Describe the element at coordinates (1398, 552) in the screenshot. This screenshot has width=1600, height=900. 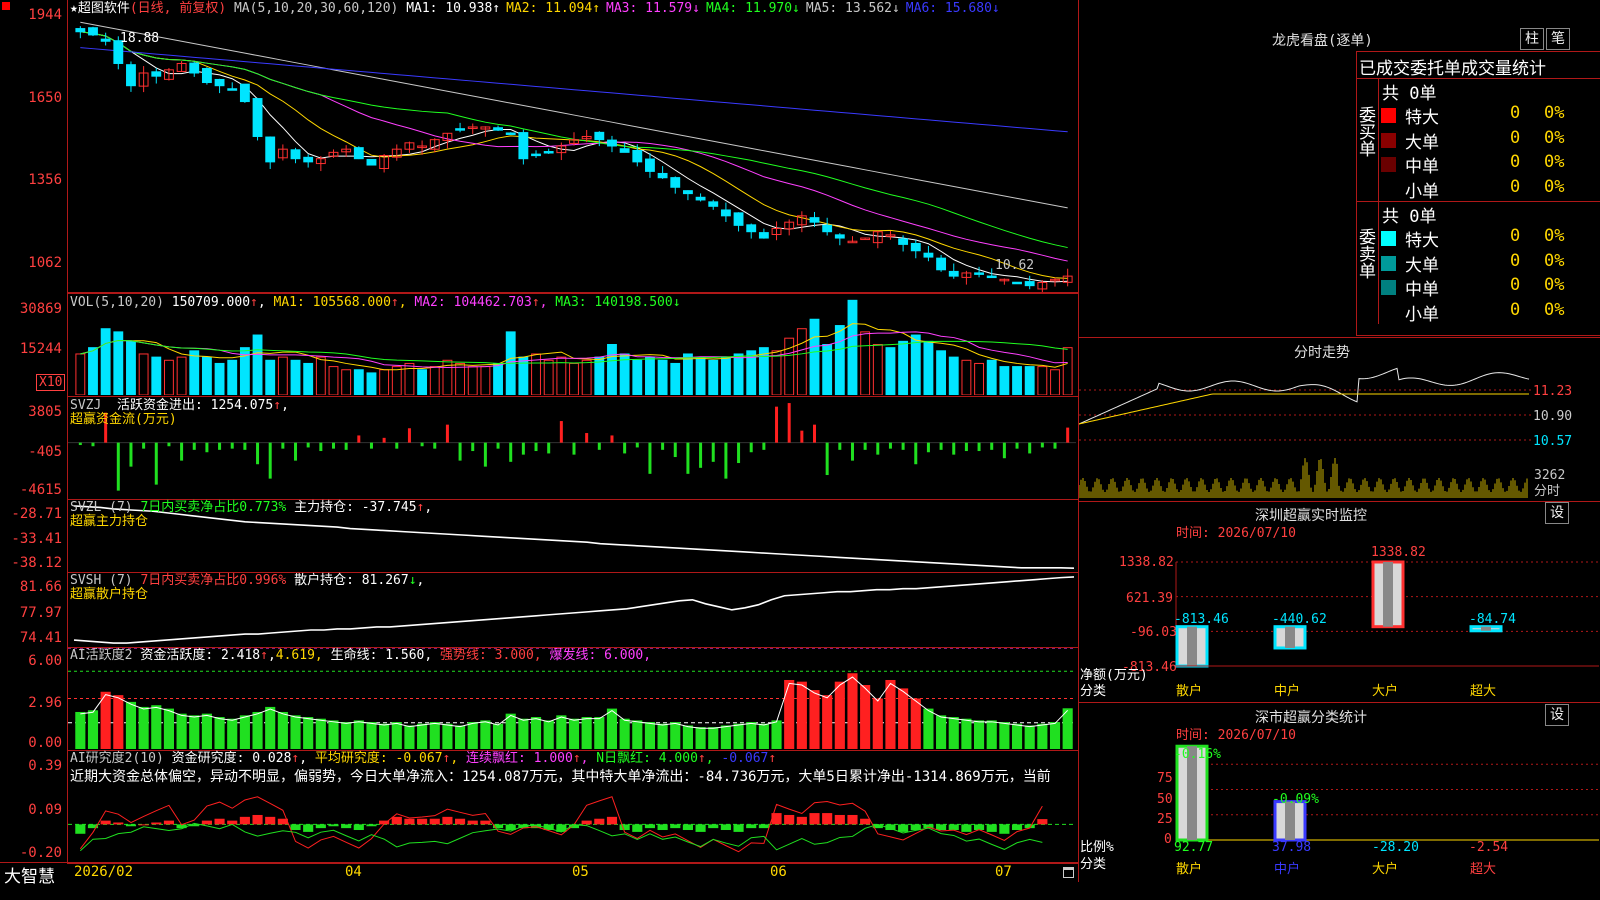
I see `sz-monitor-value: 1338.82` at that location.